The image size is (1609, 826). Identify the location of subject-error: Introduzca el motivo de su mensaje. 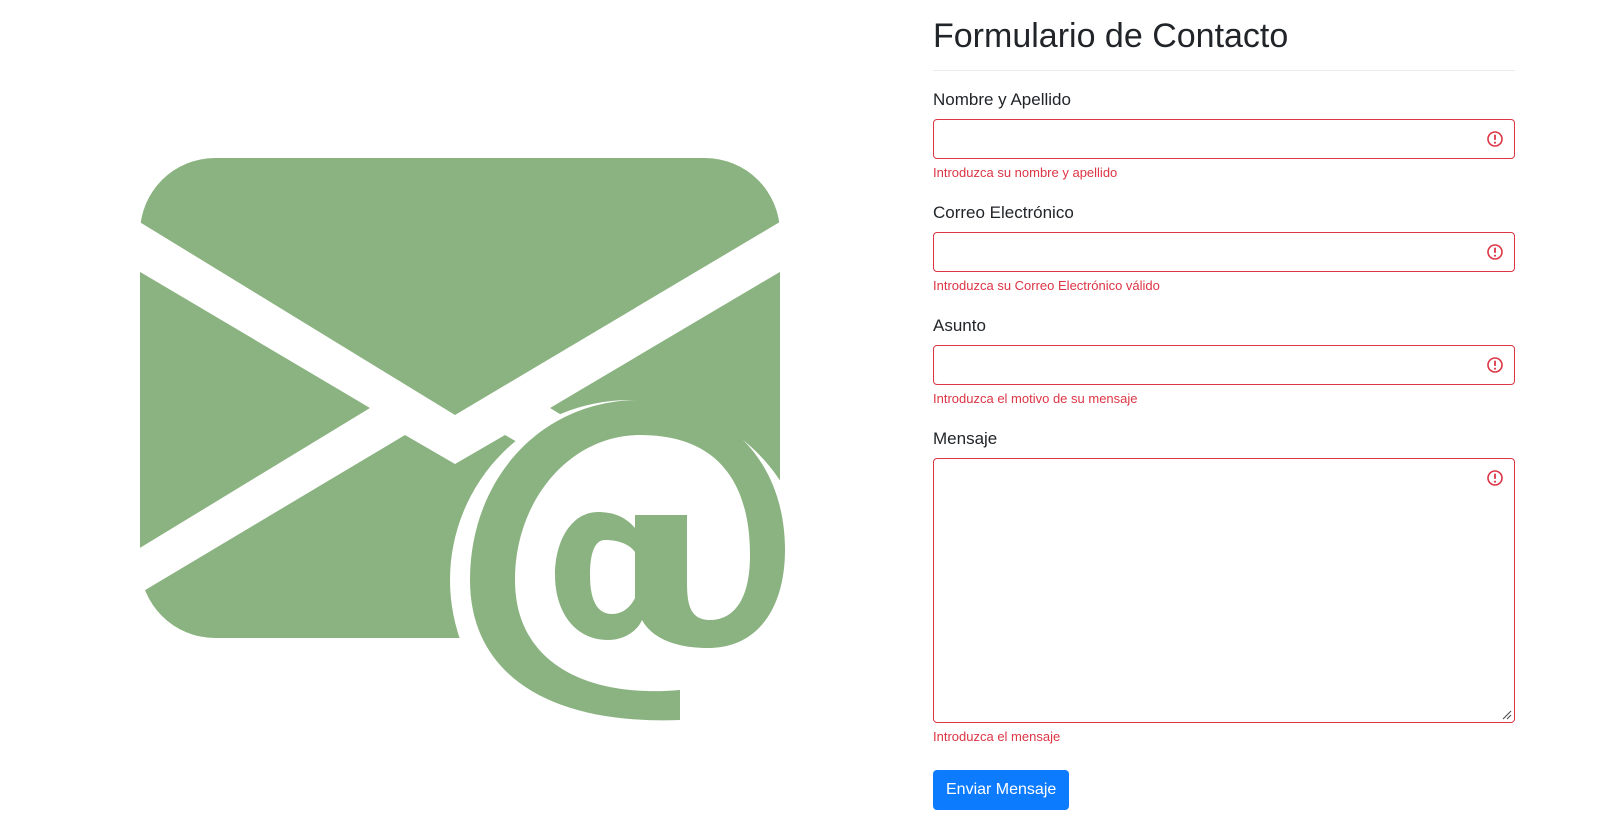
(1035, 398).